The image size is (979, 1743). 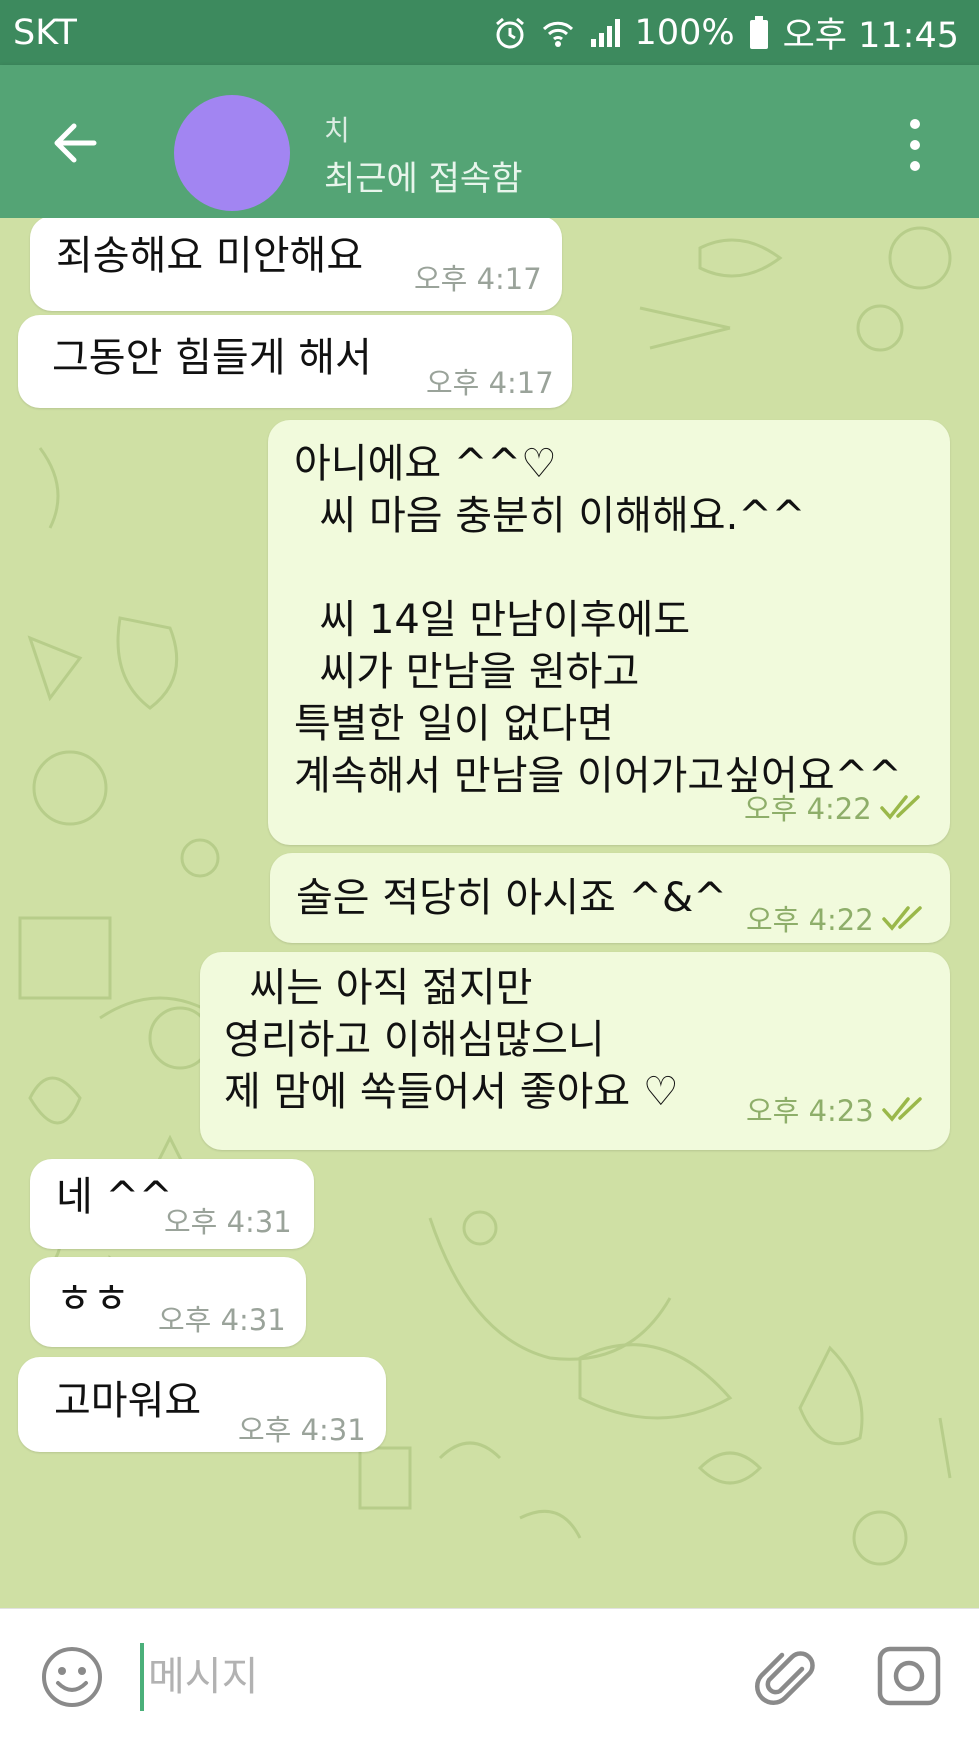 What do you see at coordinates (72, 1677) in the screenshot?
I see `smiley-icon` at bounding box center [72, 1677].